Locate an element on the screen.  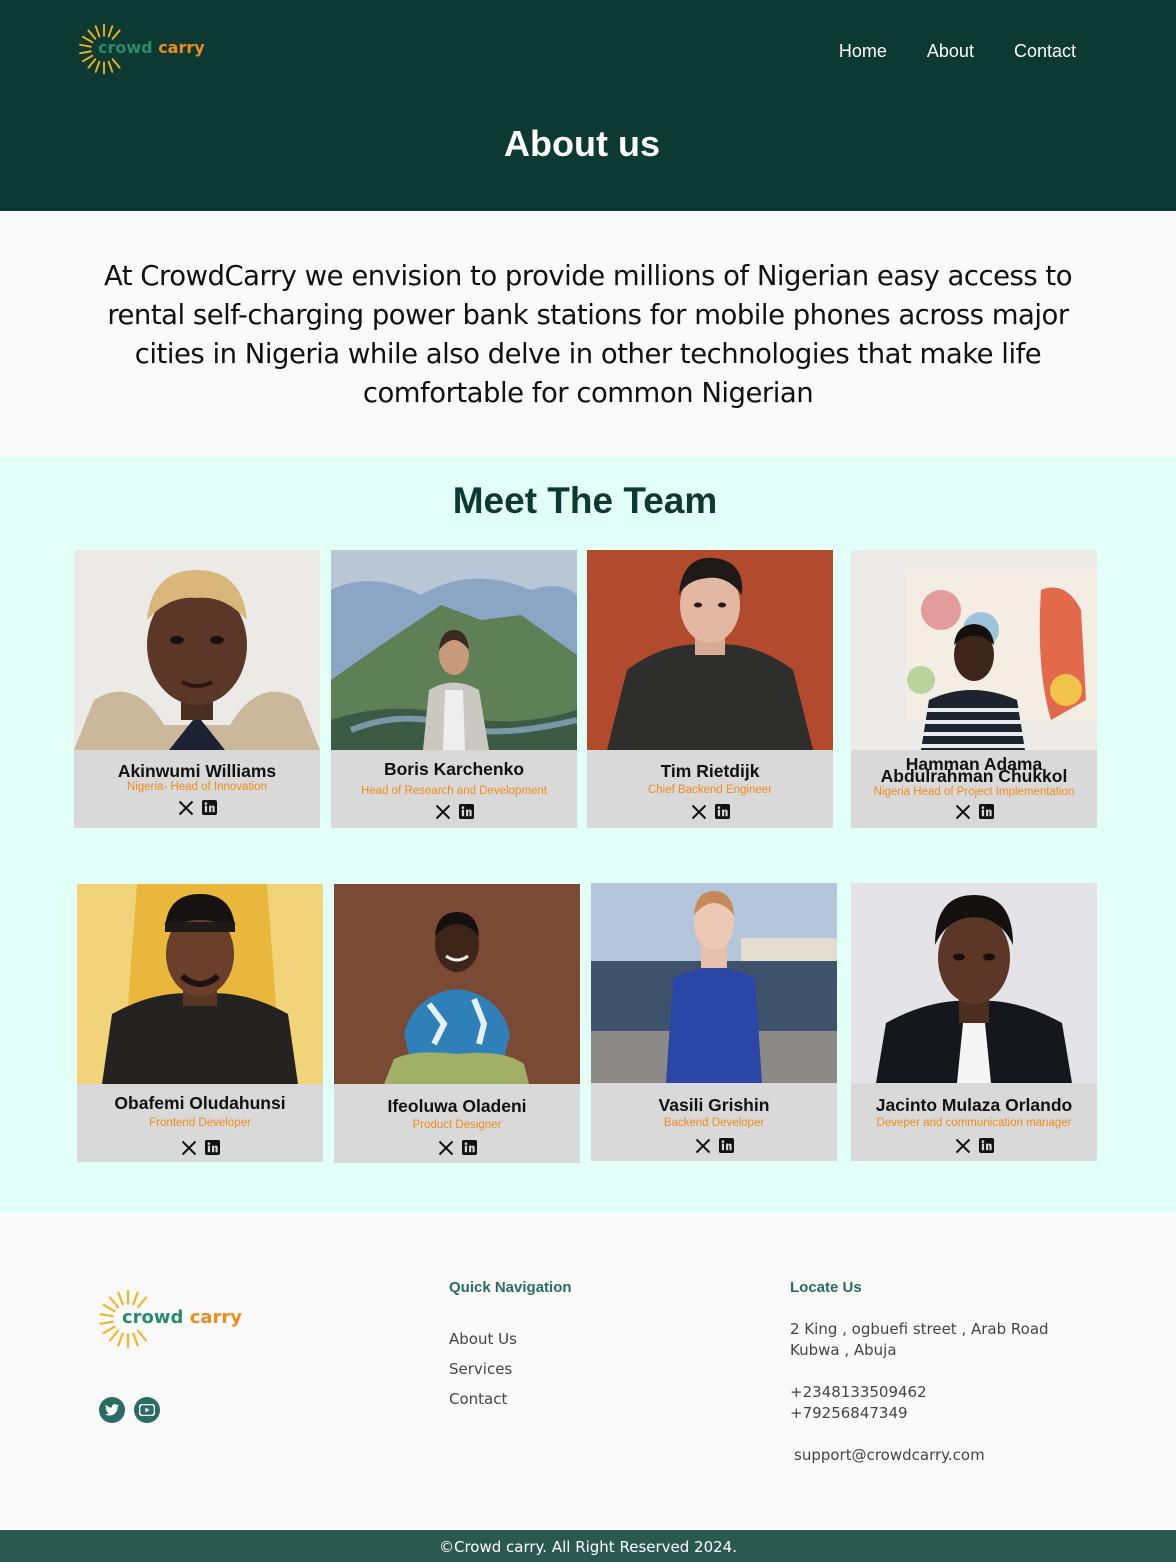
team-card: Ifeoluwa Oladeni Product Designer is located at coordinates (457, 1023).